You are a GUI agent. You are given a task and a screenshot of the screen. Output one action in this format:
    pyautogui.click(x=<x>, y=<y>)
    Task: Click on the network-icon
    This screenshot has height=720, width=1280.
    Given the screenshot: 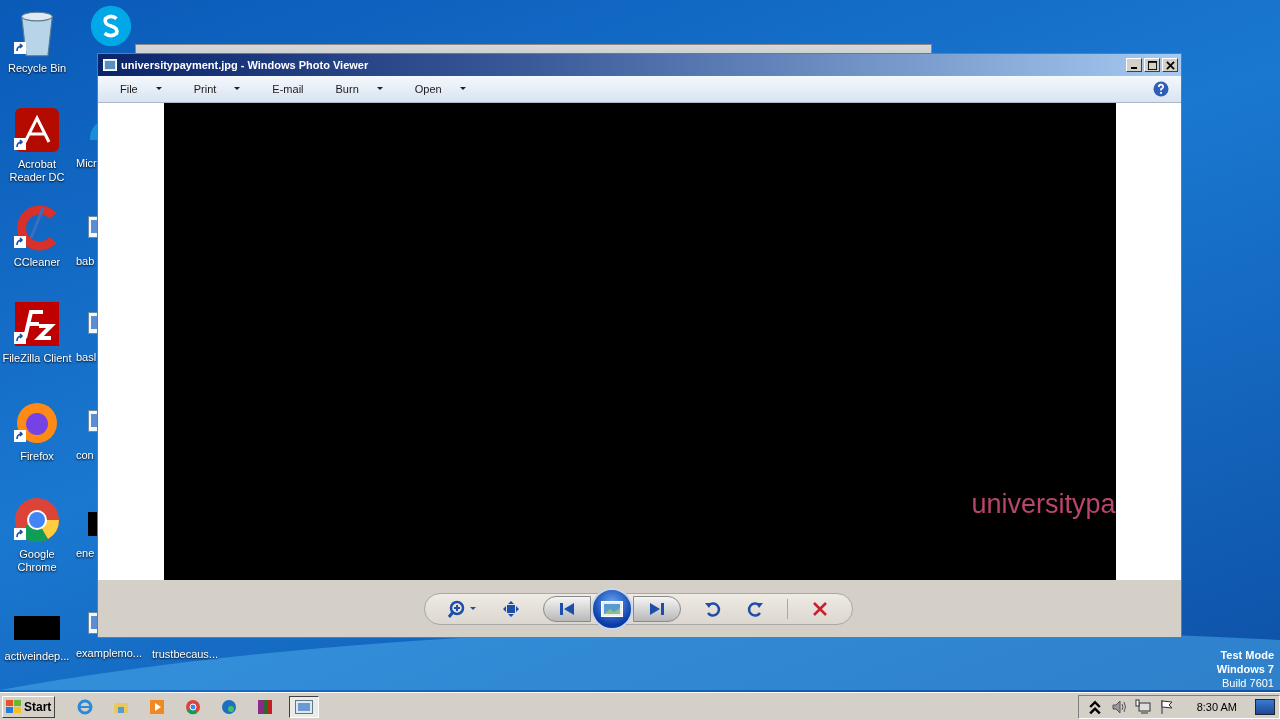 What is the action you would take?
    pyautogui.click(x=1142, y=706)
    